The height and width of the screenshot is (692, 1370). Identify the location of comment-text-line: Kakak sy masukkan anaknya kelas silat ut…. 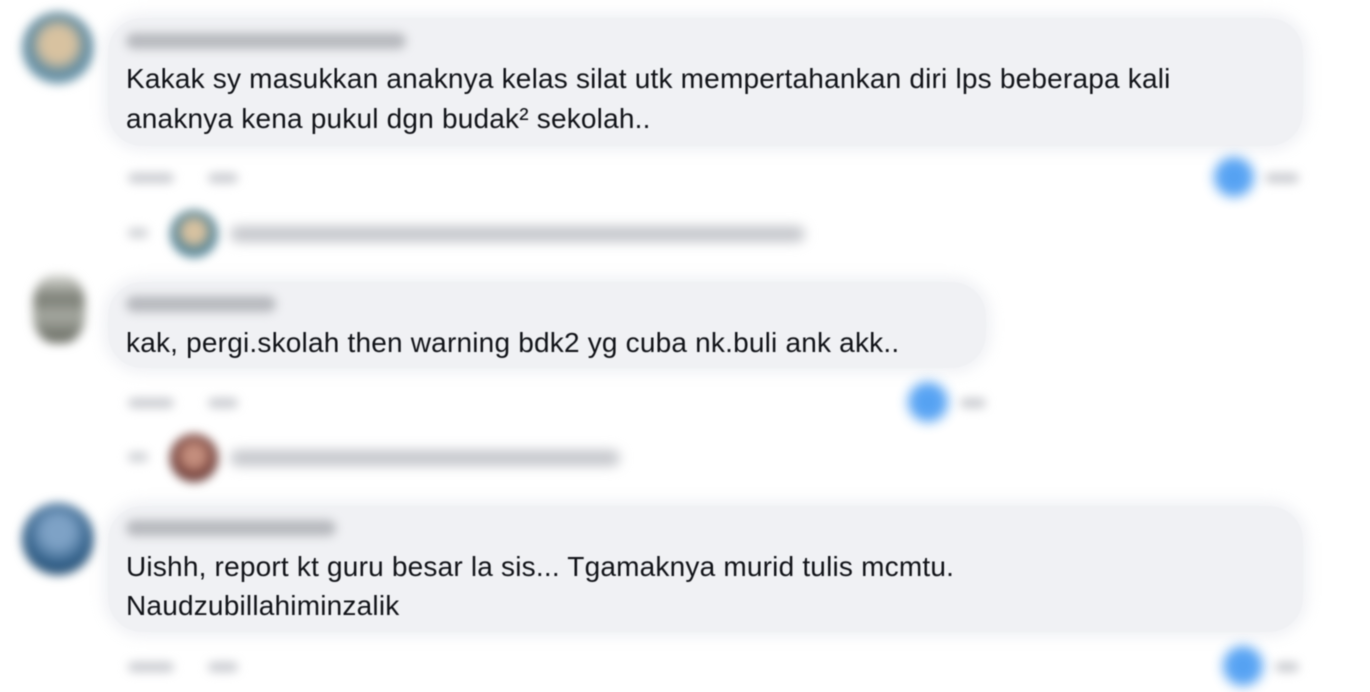
(648, 78).